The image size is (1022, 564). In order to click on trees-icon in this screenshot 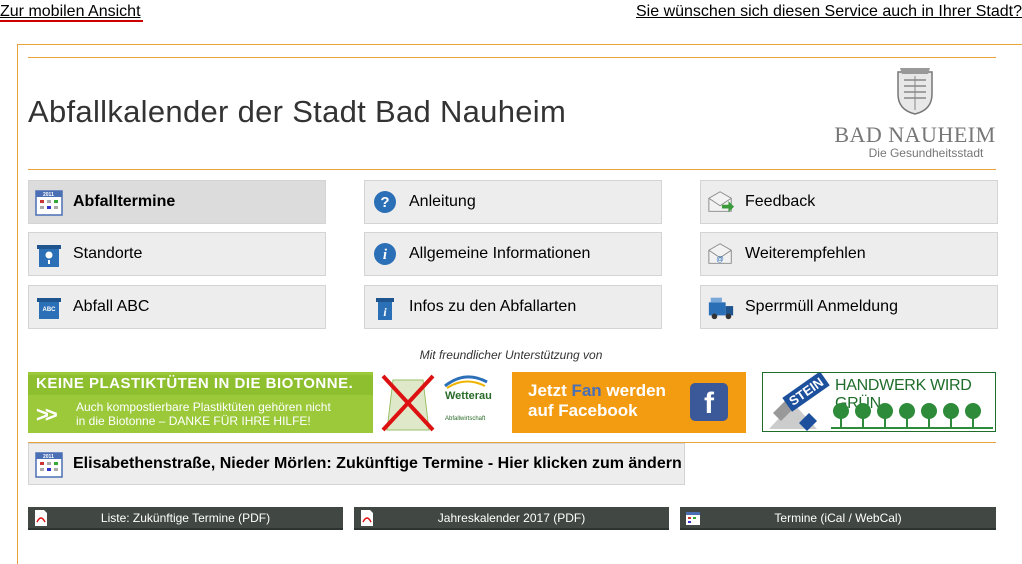, I will do `click(912, 416)`.